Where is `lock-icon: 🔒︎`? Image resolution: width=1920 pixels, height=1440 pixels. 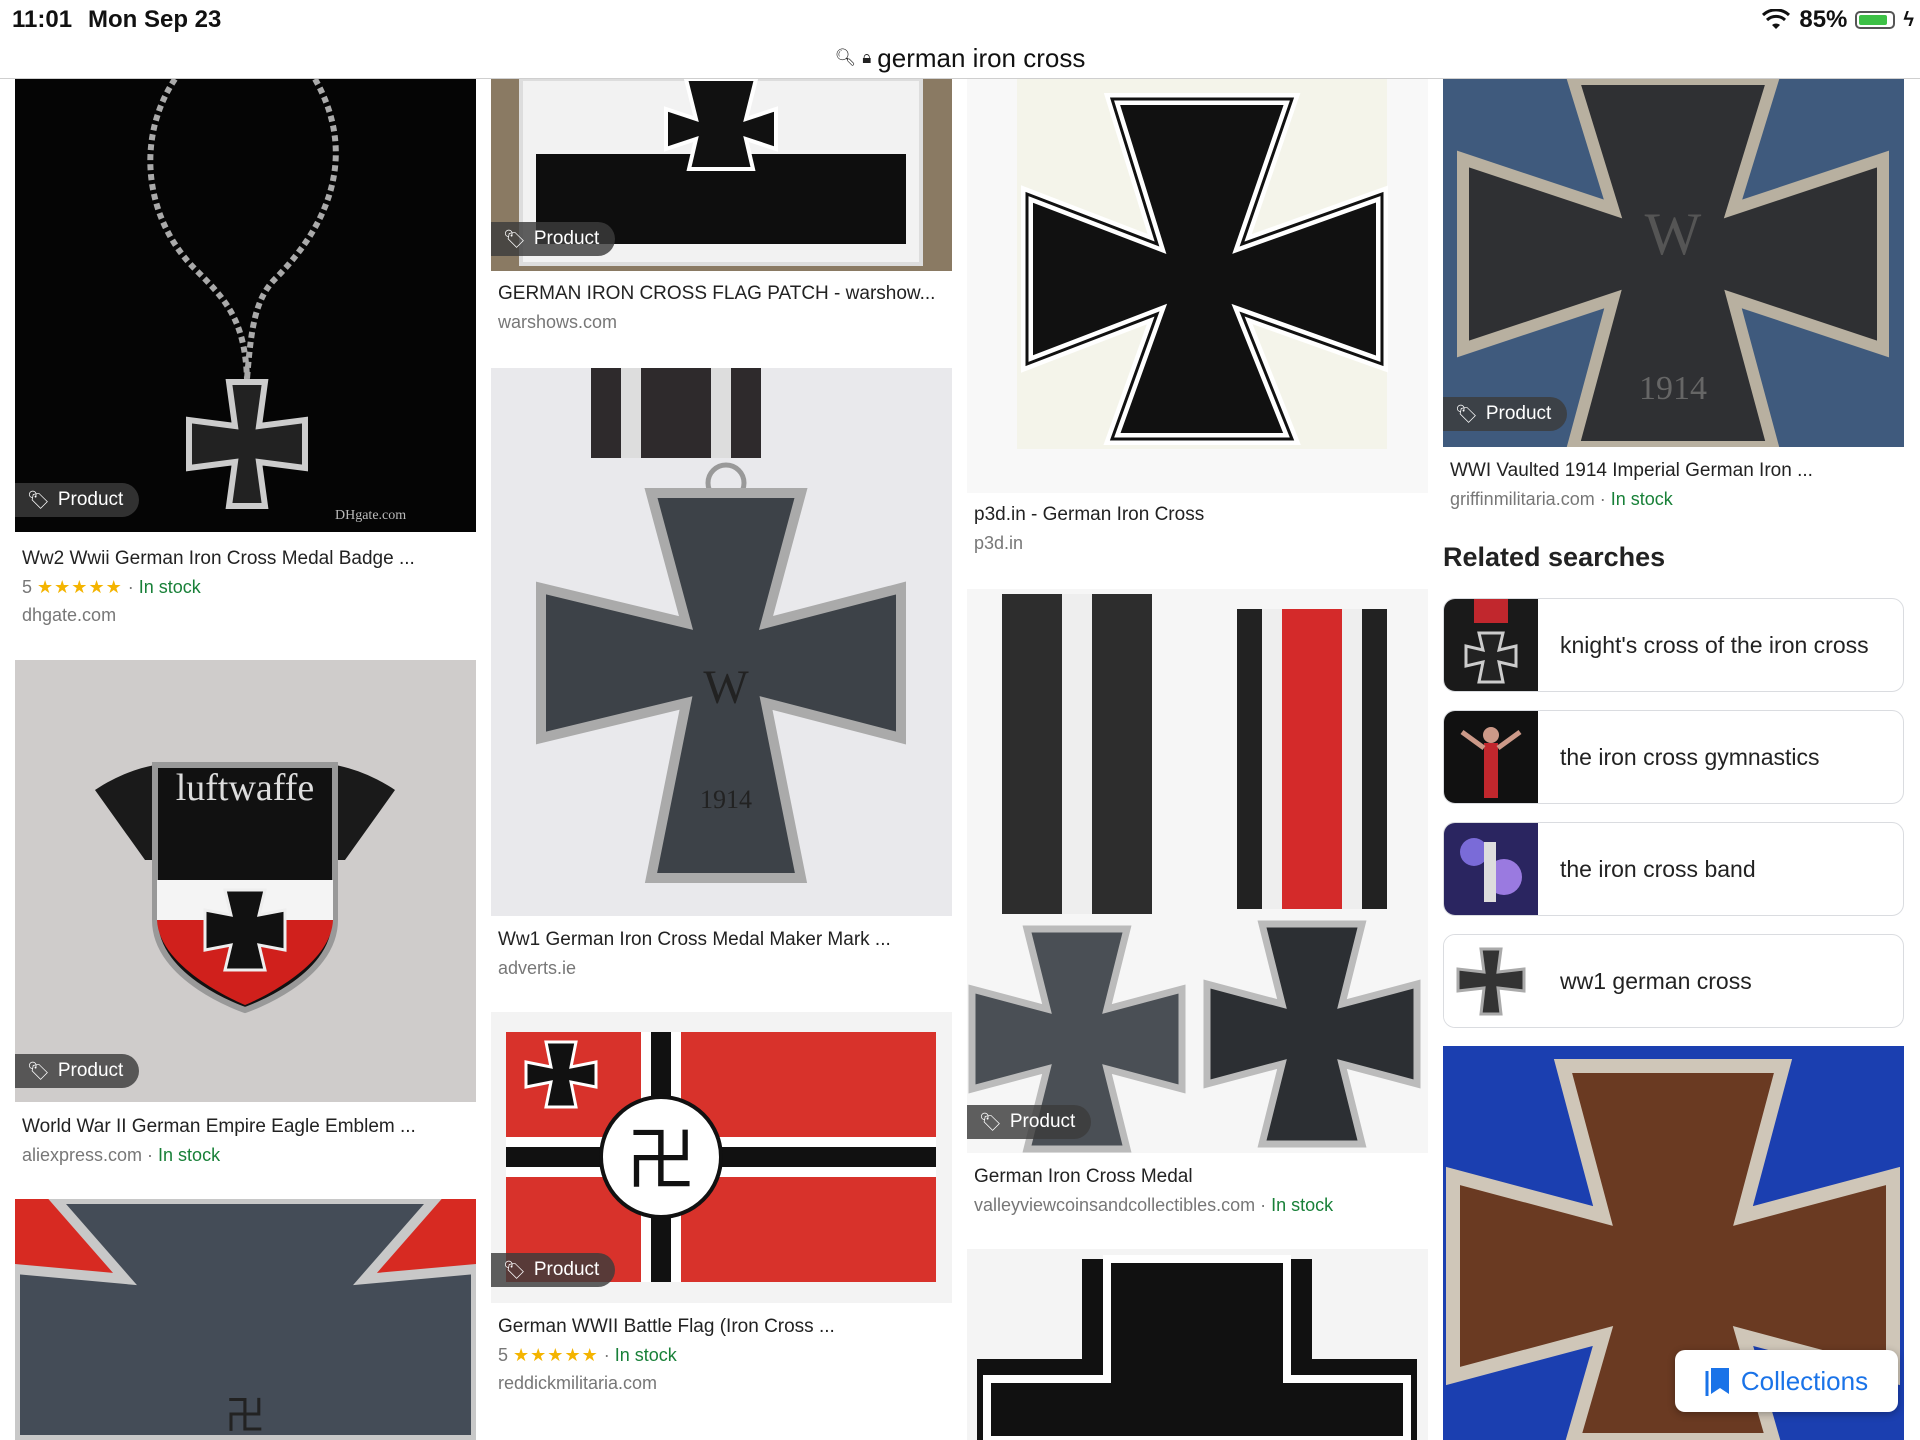
lock-icon: 🔒︎ is located at coordinates (867, 57).